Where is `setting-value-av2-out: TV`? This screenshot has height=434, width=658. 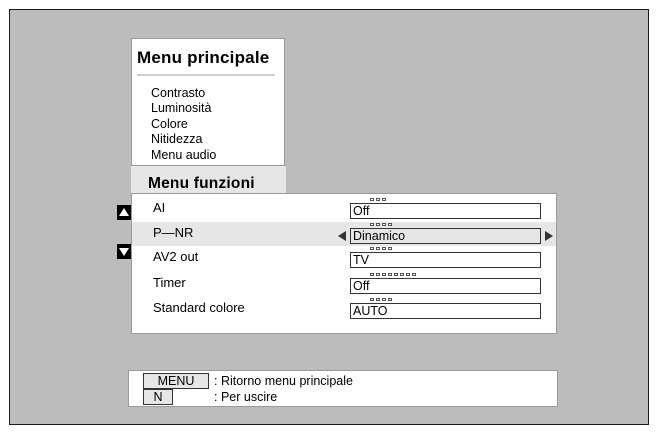 setting-value-av2-out: TV is located at coordinates (445, 260).